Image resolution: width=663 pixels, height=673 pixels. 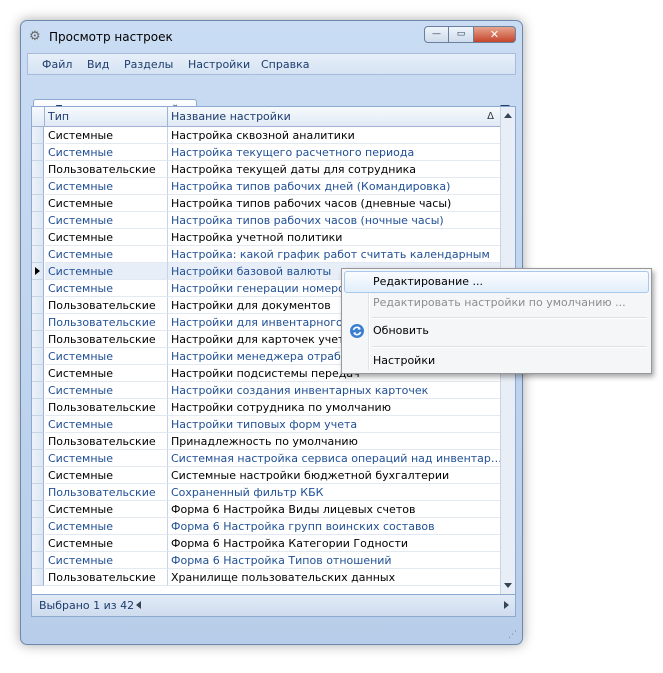 What do you see at coordinates (506, 605) in the screenshot?
I see `scroll-right-icon` at bounding box center [506, 605].